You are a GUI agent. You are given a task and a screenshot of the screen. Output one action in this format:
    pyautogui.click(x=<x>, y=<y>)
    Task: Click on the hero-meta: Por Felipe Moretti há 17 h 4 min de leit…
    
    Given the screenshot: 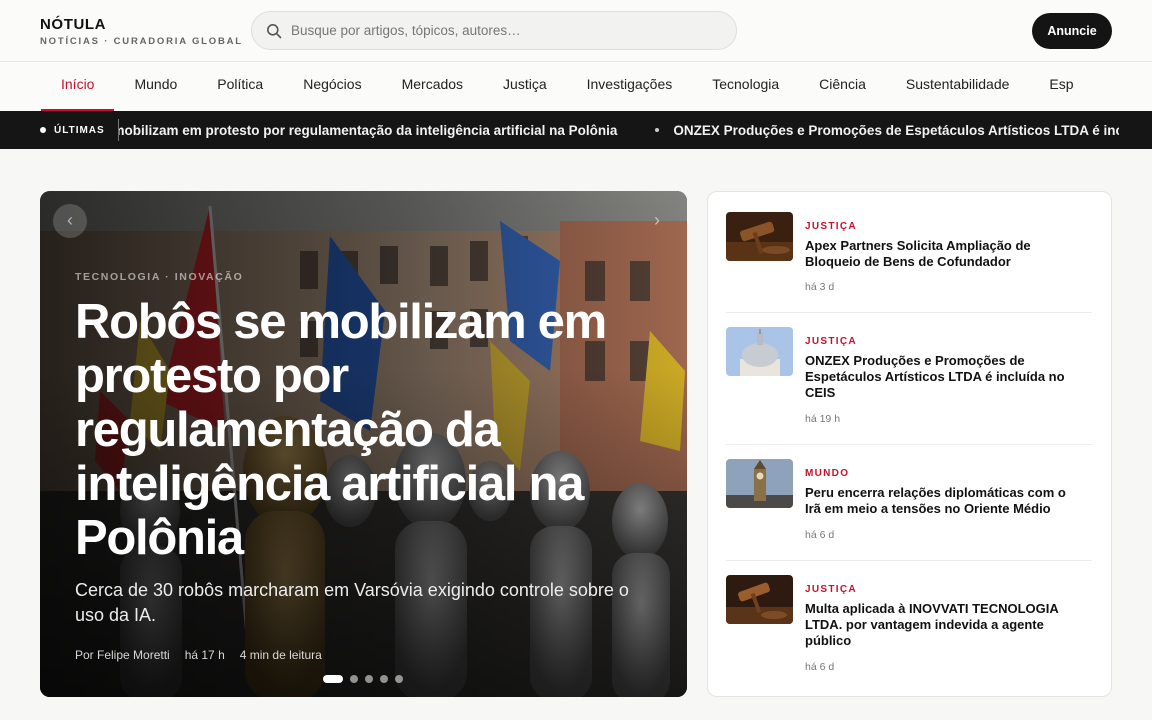 What is the action you would take?
    pyautogui.click(x=206, y=655)
    